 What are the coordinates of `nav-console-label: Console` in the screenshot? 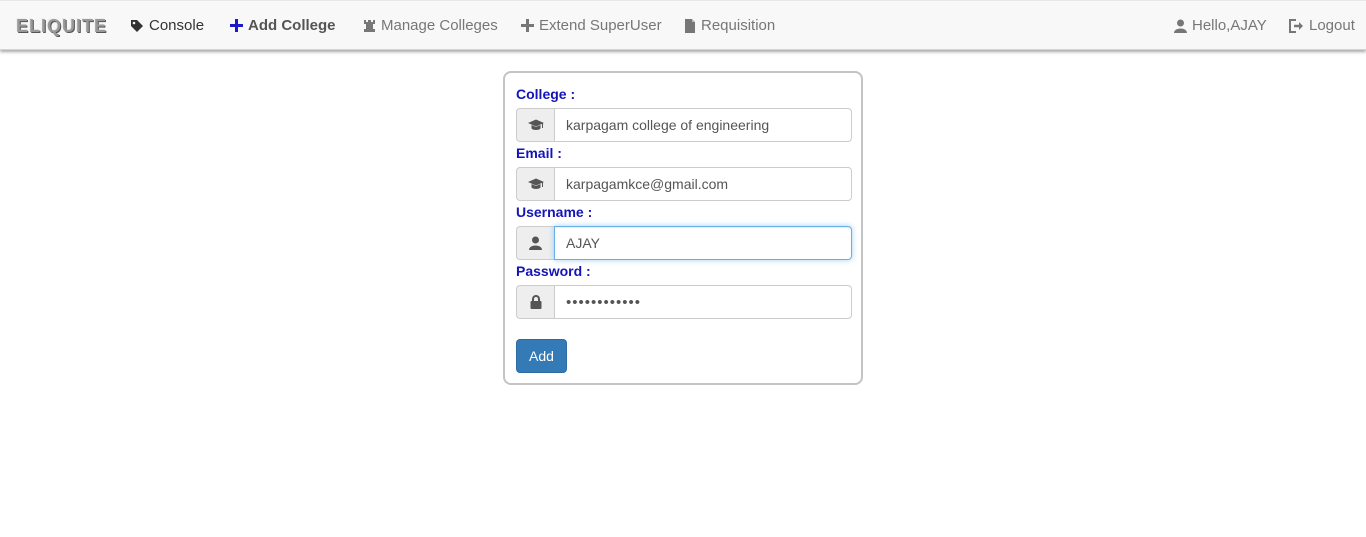 It's located at (177, 25).